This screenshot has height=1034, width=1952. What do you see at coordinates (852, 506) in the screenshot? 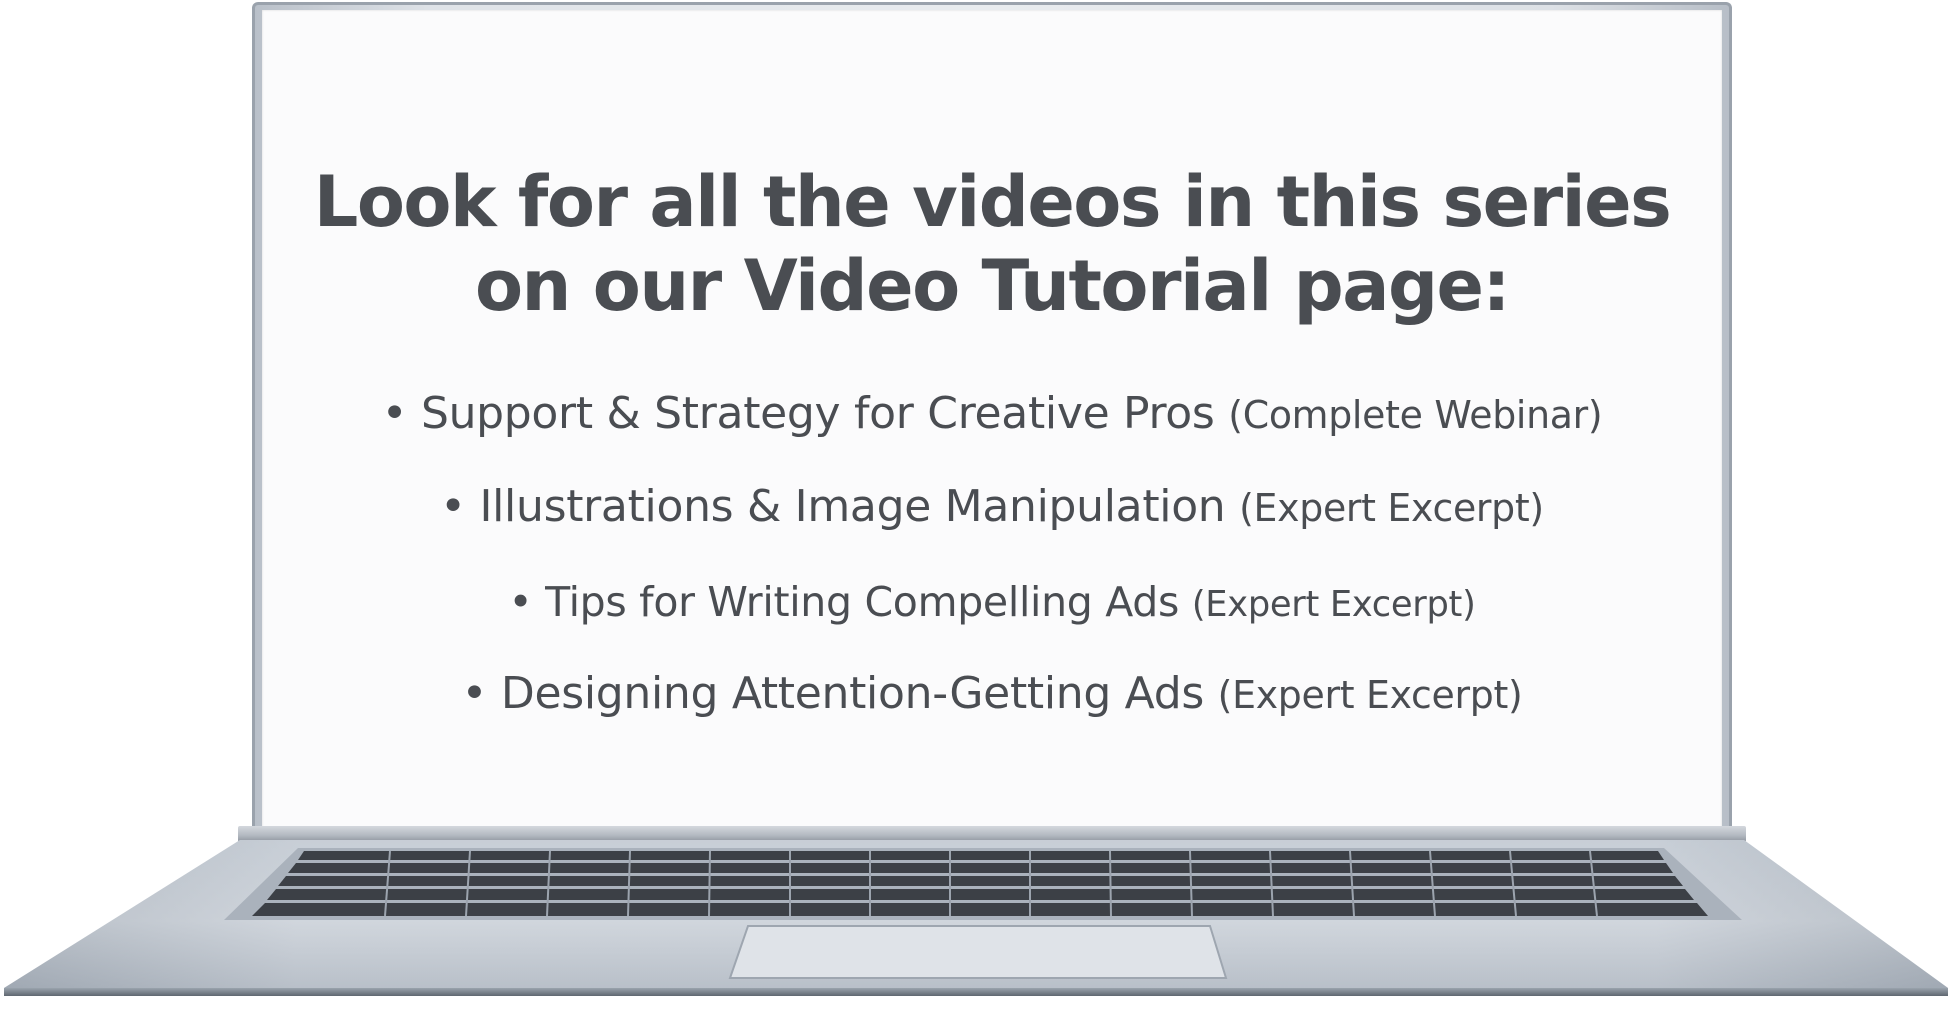
I see `video-title: Illustrations & Image Manipulation` at bounding box center [852, 506].